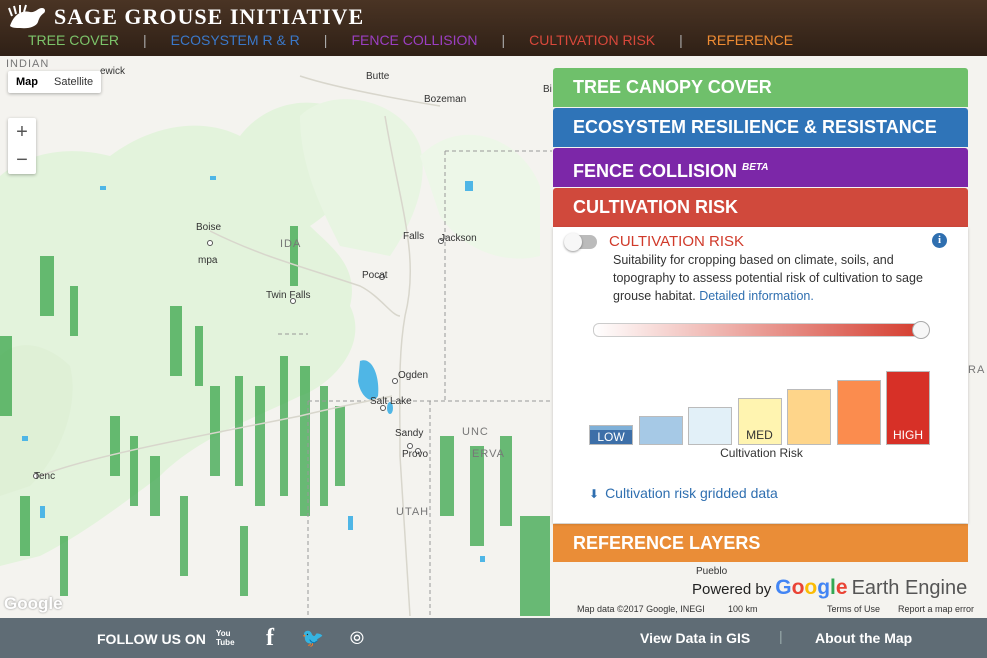 Image resolution: width=987 pixels, height=658 pixels. What do you see at coordinates (759, 435) in the screenshot?
I see `legend-bar-label: MED` at bounding box center [759, 435].